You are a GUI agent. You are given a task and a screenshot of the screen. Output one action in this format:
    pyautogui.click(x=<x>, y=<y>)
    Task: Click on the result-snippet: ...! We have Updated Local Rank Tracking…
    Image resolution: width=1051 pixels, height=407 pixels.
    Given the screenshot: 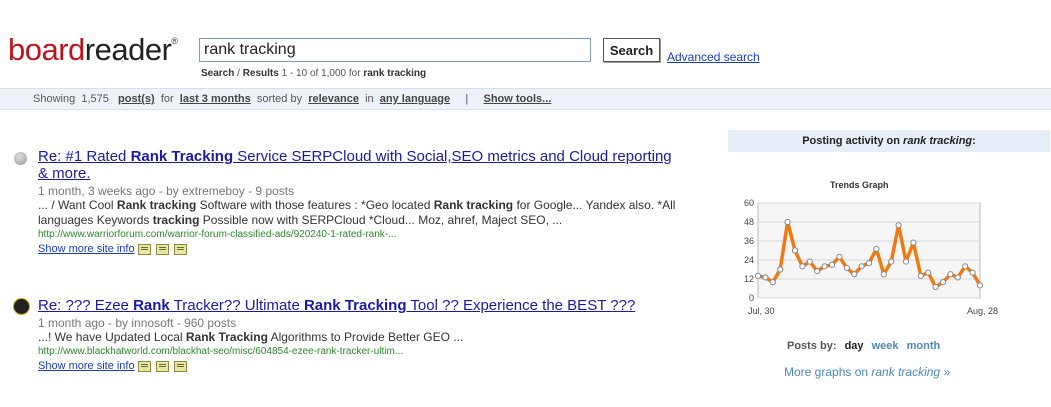 What is the action you would take?
    pyautogui.click(x=251, y=337)
    